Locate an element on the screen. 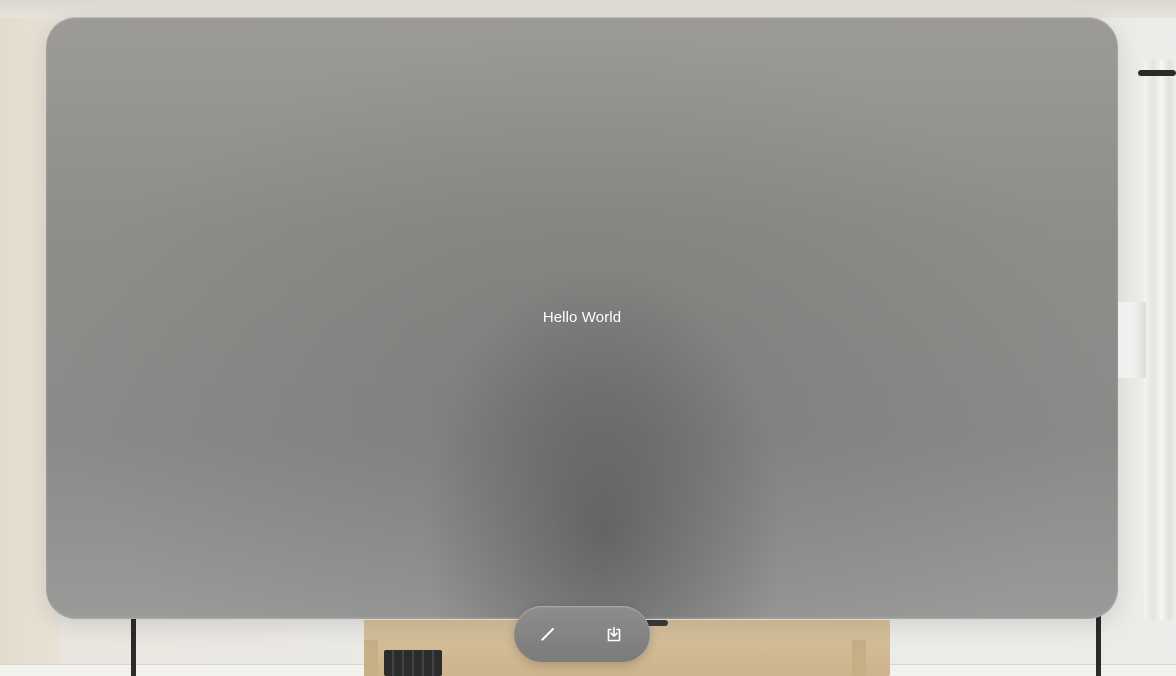 This screenshot has height=676, width=1176. stand-leg-left is located at coordinates (133, 646).